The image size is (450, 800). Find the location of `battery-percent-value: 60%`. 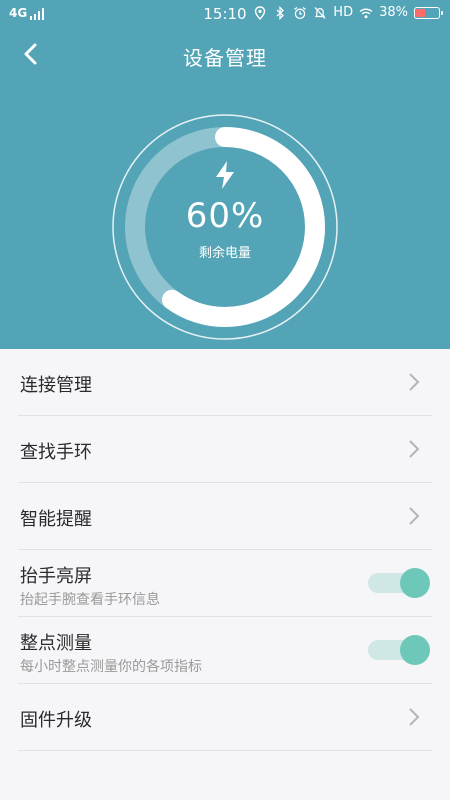

battery-percent-value: 60% is located at coordinates (225, 216).